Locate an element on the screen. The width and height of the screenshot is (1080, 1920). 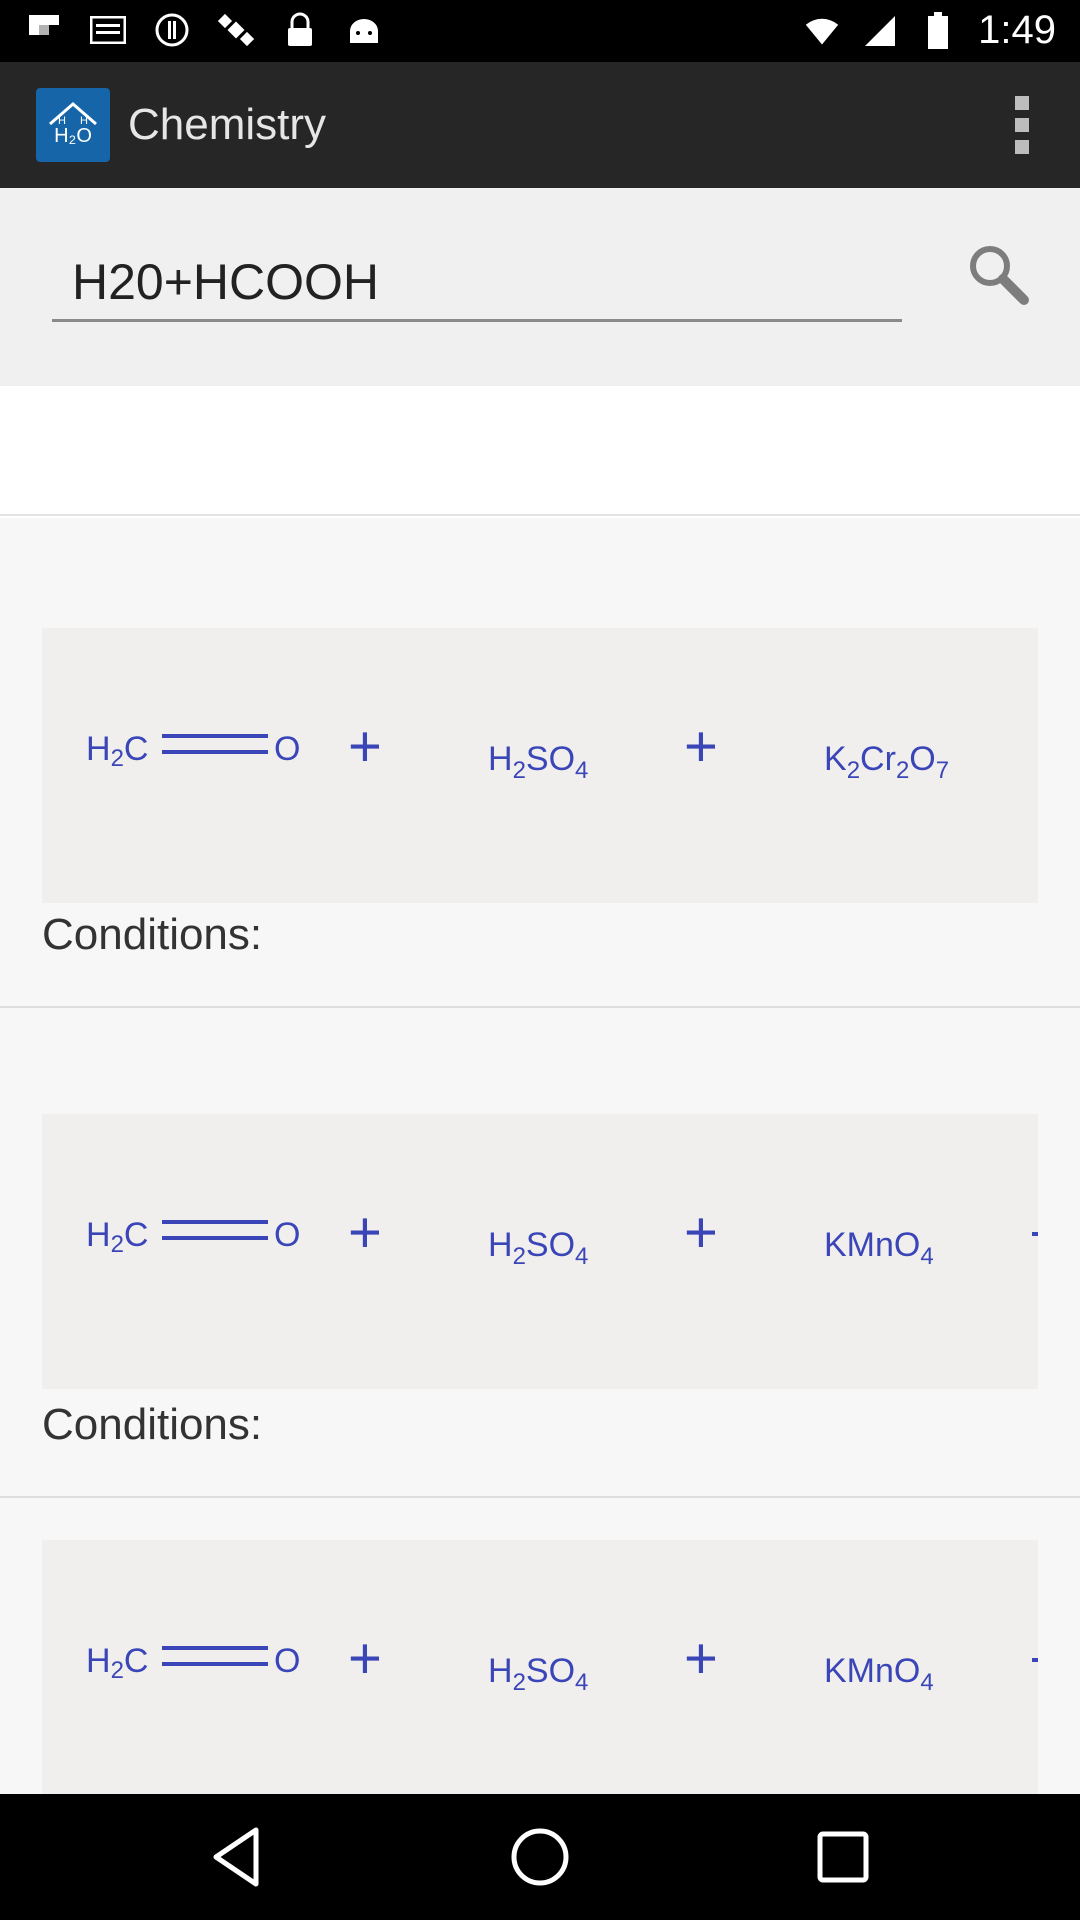
equation-image: H2C O + H2SO4 + K2Cr2O7 is located at coordinates (540, 765).